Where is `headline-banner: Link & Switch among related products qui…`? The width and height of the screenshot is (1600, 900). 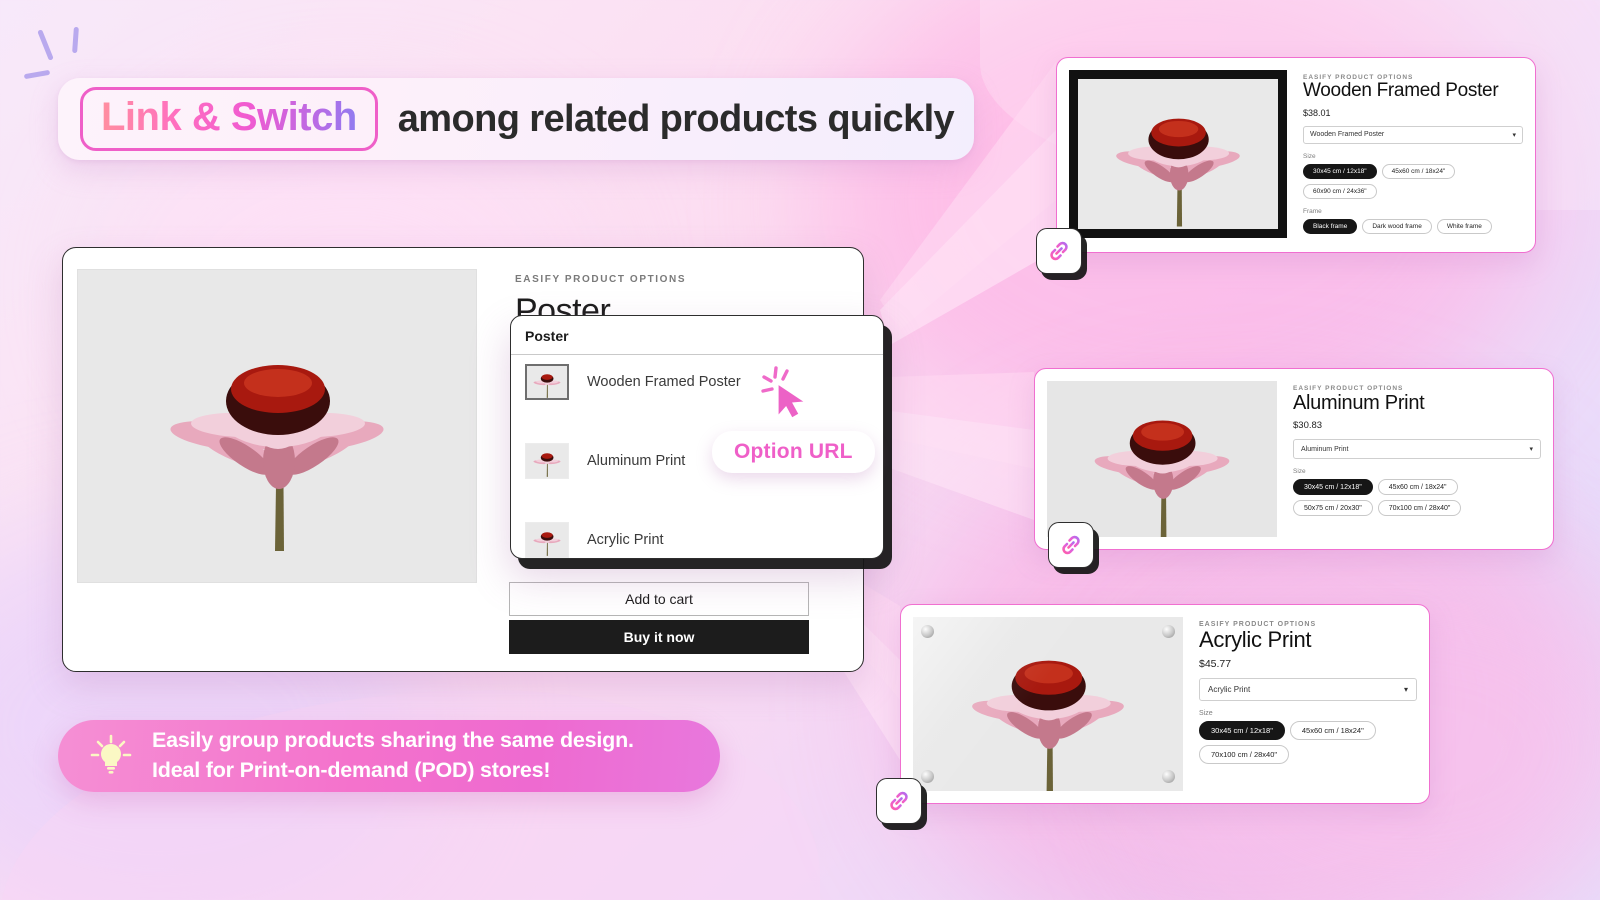 headline-banner: Link & Switch among related products qui… is located at coordinates (516, 119).